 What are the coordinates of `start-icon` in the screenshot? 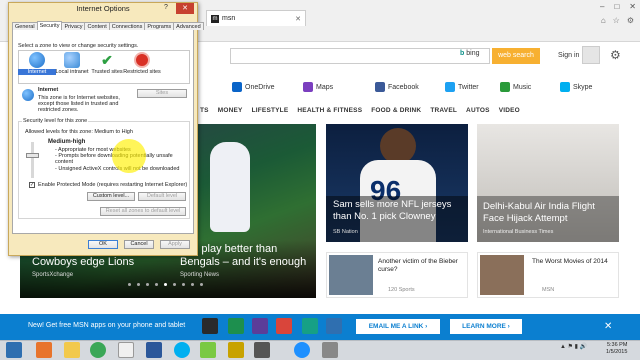 It's located at (14, 350).